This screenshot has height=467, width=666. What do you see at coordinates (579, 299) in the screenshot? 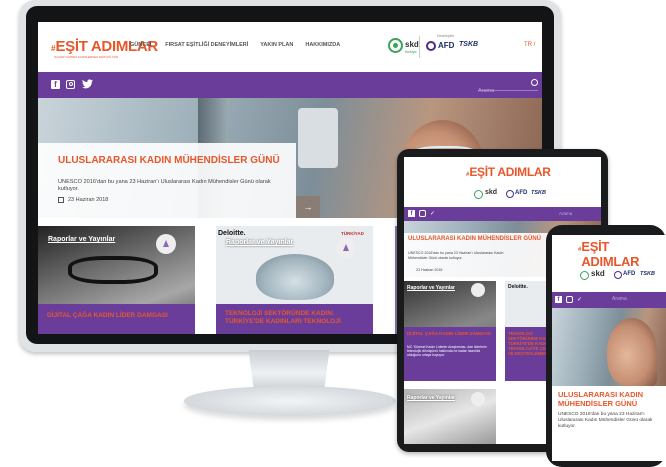
I see `phone-twitter-icon: ✓` at bounding box center [579, 299].